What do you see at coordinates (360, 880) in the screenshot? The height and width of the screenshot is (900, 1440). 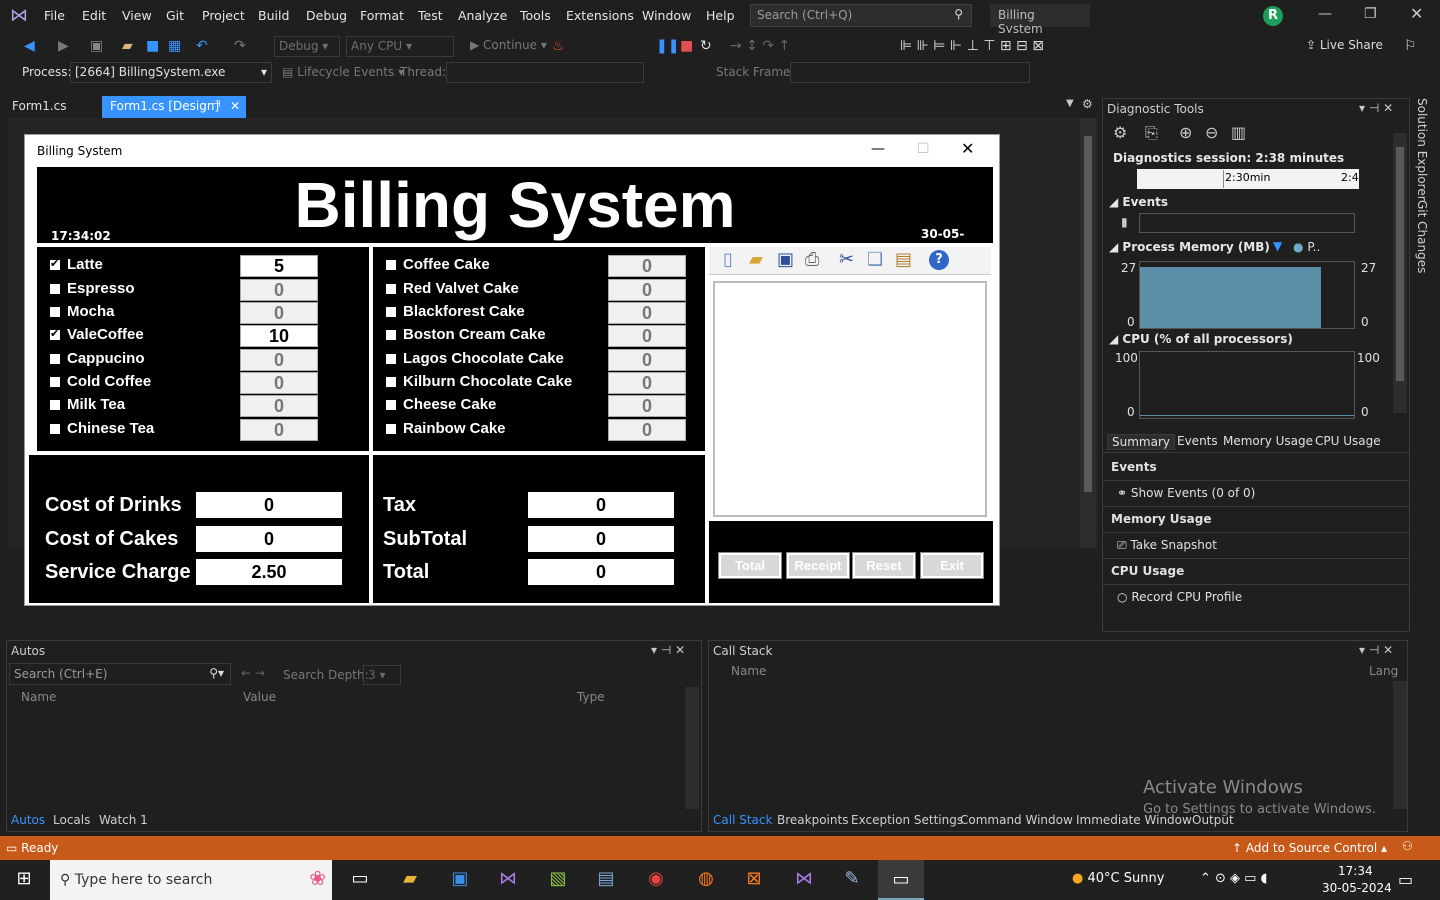 I see `task-view-icon: ▭` at bounding box center [360, 880].